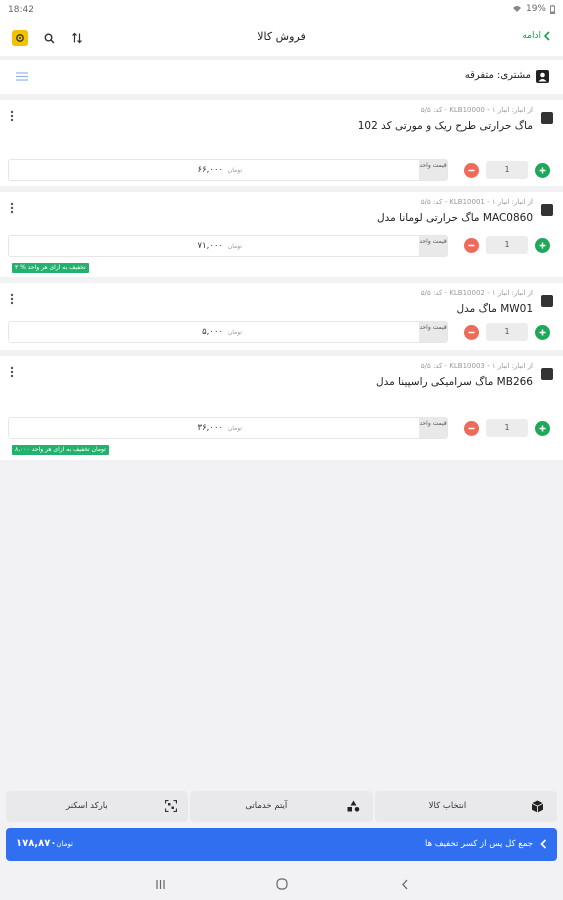  Describe the element at coordinates (476, 293) in the screenshot. I see `item-meta: کد: ۵/۵ - KLB10002 - از انبار: انبار ۱` at that location.